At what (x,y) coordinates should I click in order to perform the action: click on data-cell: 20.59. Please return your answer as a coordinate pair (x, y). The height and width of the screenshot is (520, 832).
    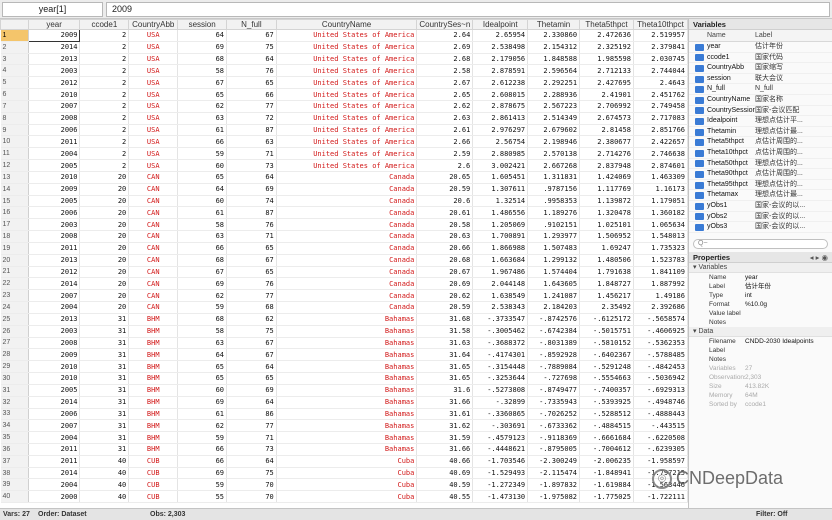
    Looking at the image, I should click on (445, 307).